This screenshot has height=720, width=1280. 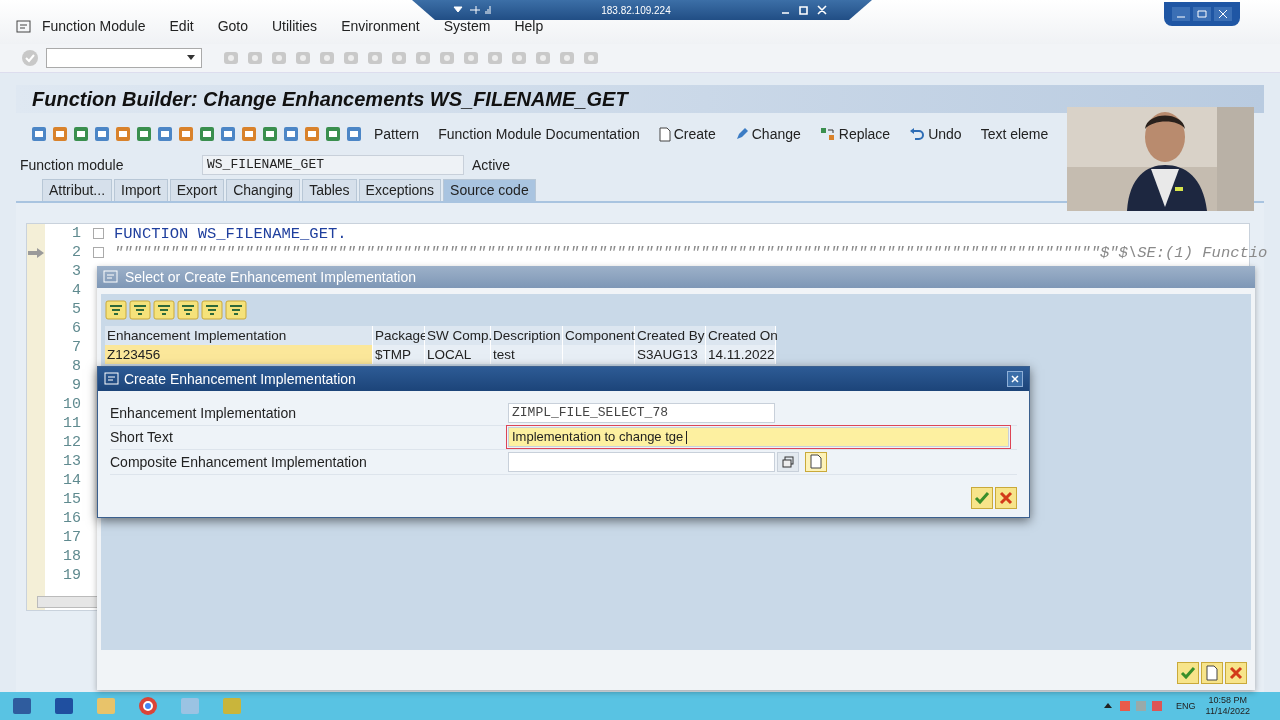 I want to click on column-header: Component, so click(x=599, y=335).